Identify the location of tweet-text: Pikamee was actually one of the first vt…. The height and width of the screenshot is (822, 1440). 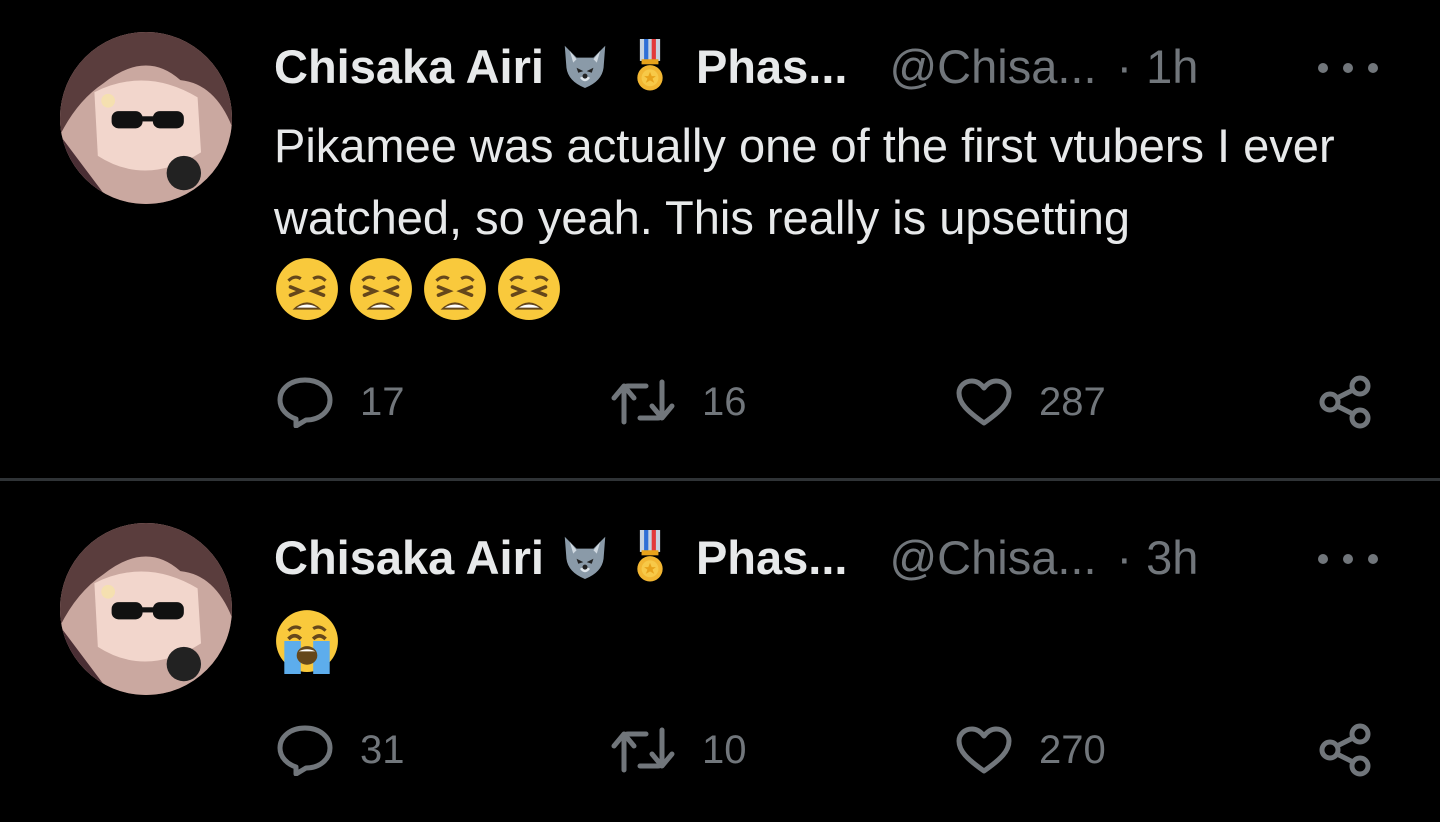
(804, 181).